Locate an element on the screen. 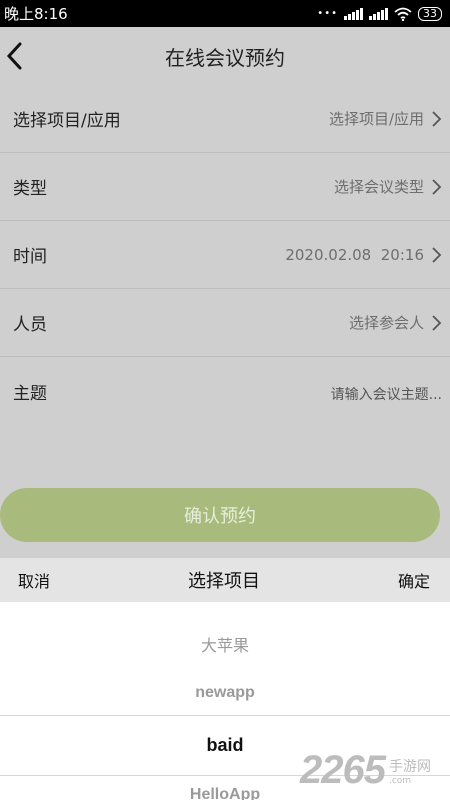 The image size is (450, 800). back-arrow-icon is located at coordinates (17, 56).